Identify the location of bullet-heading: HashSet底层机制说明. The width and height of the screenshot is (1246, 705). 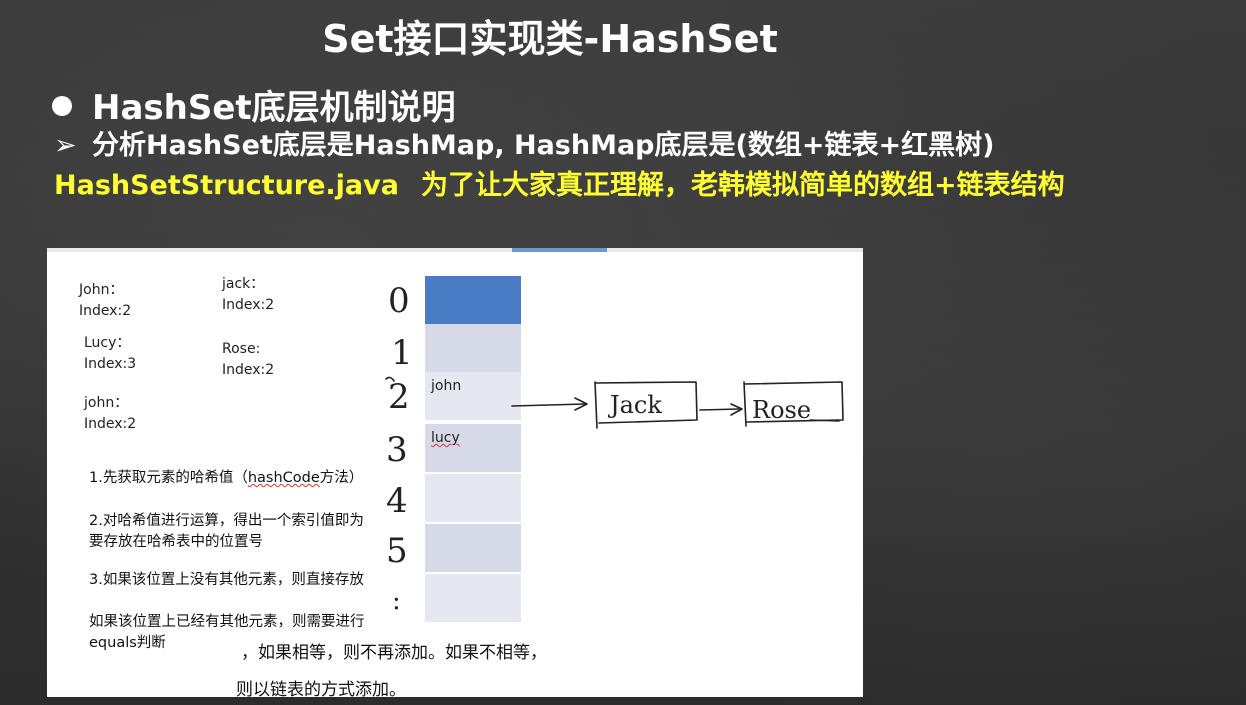
(254, 104).